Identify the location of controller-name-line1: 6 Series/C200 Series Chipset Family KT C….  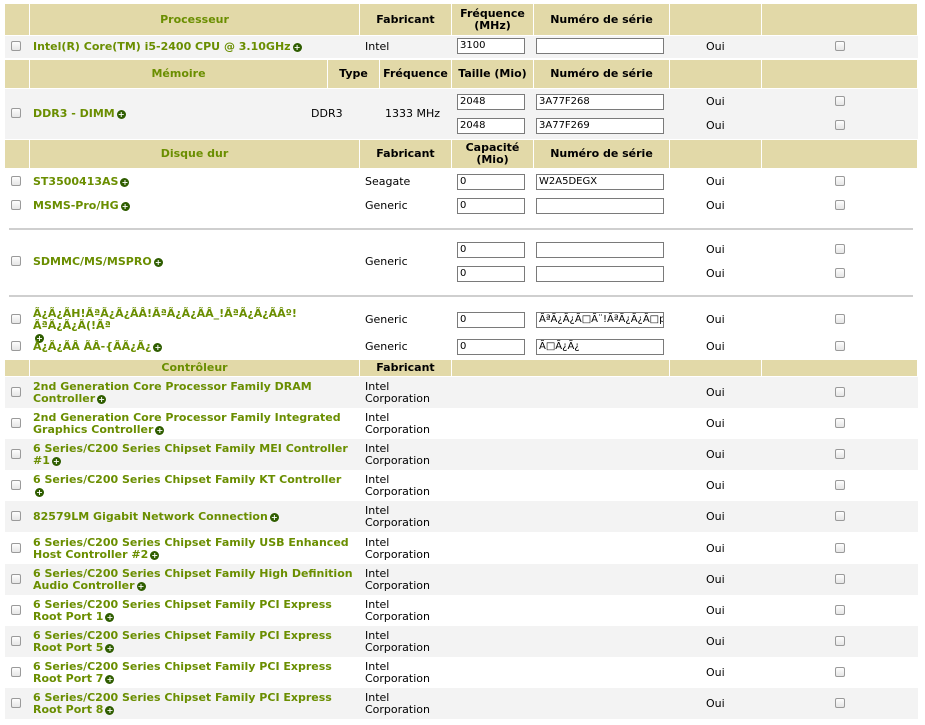
(187, 479).